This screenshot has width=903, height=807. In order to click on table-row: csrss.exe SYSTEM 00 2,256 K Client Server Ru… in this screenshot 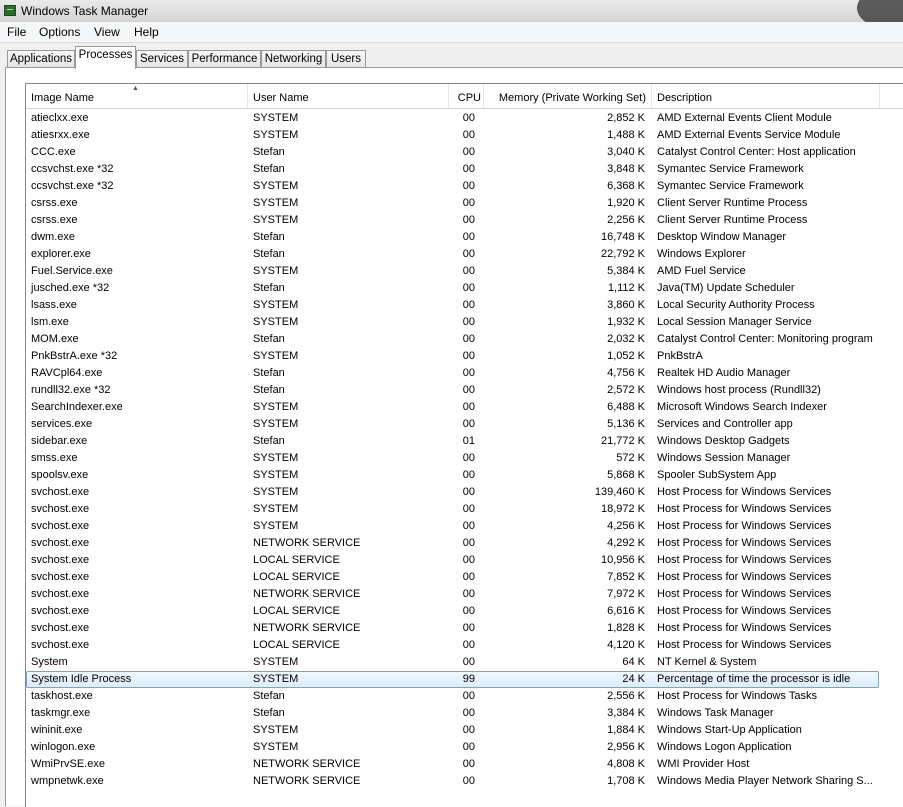, I will do `click(464, 220)`.